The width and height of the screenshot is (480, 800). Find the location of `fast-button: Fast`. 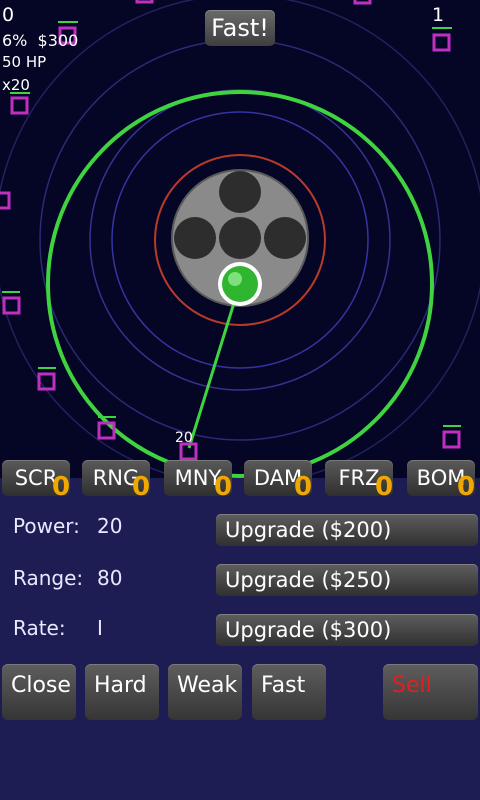

fast-button: Fast is located at coordinates (289, 692).